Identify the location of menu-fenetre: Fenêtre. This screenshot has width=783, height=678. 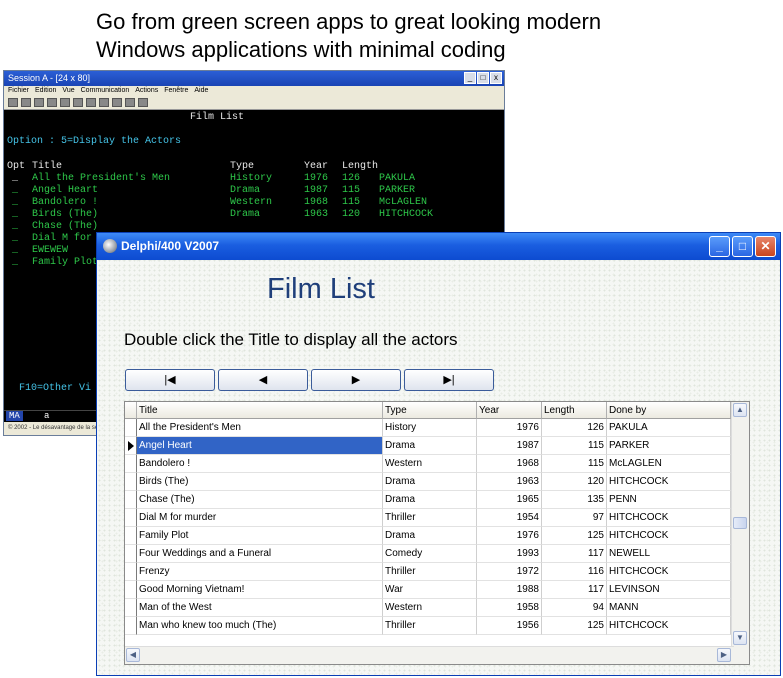
(176, 91).